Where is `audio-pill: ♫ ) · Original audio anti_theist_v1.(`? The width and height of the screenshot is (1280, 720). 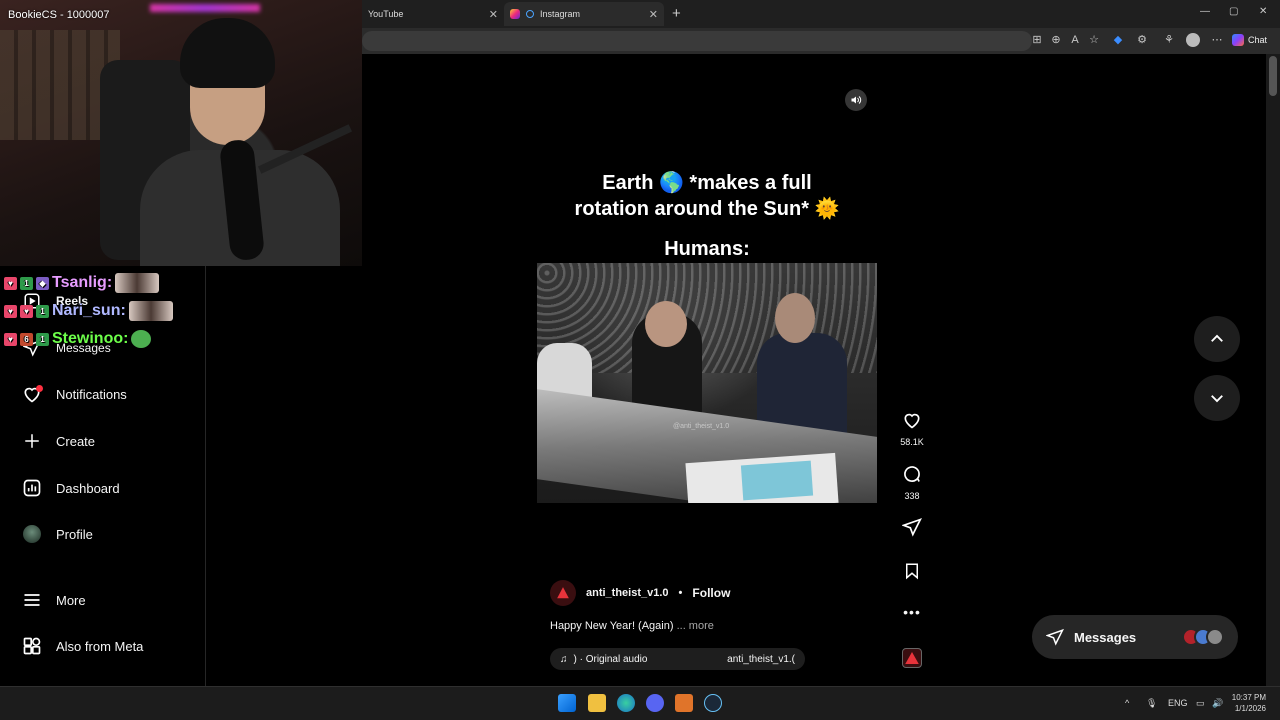
audio-pill: ♫ ) · Original audio anti_theist_v1.( is located at coordinates (677, 659).